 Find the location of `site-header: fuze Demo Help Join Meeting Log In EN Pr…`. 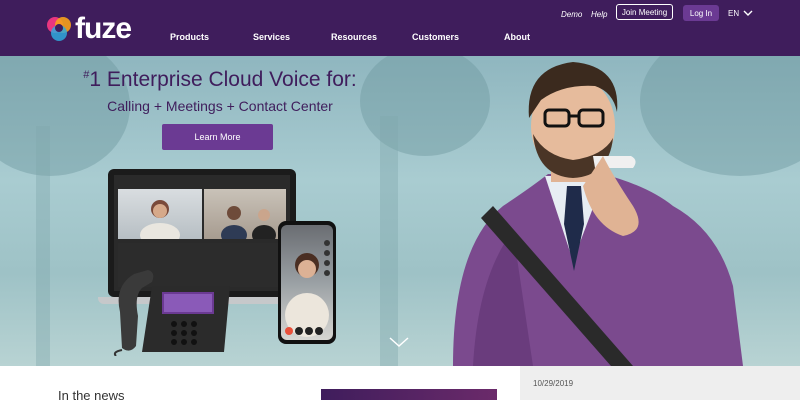

site-header: fuze Demo Help Join Meeting Log In EN Pr… is located at coordinates (400, 28).